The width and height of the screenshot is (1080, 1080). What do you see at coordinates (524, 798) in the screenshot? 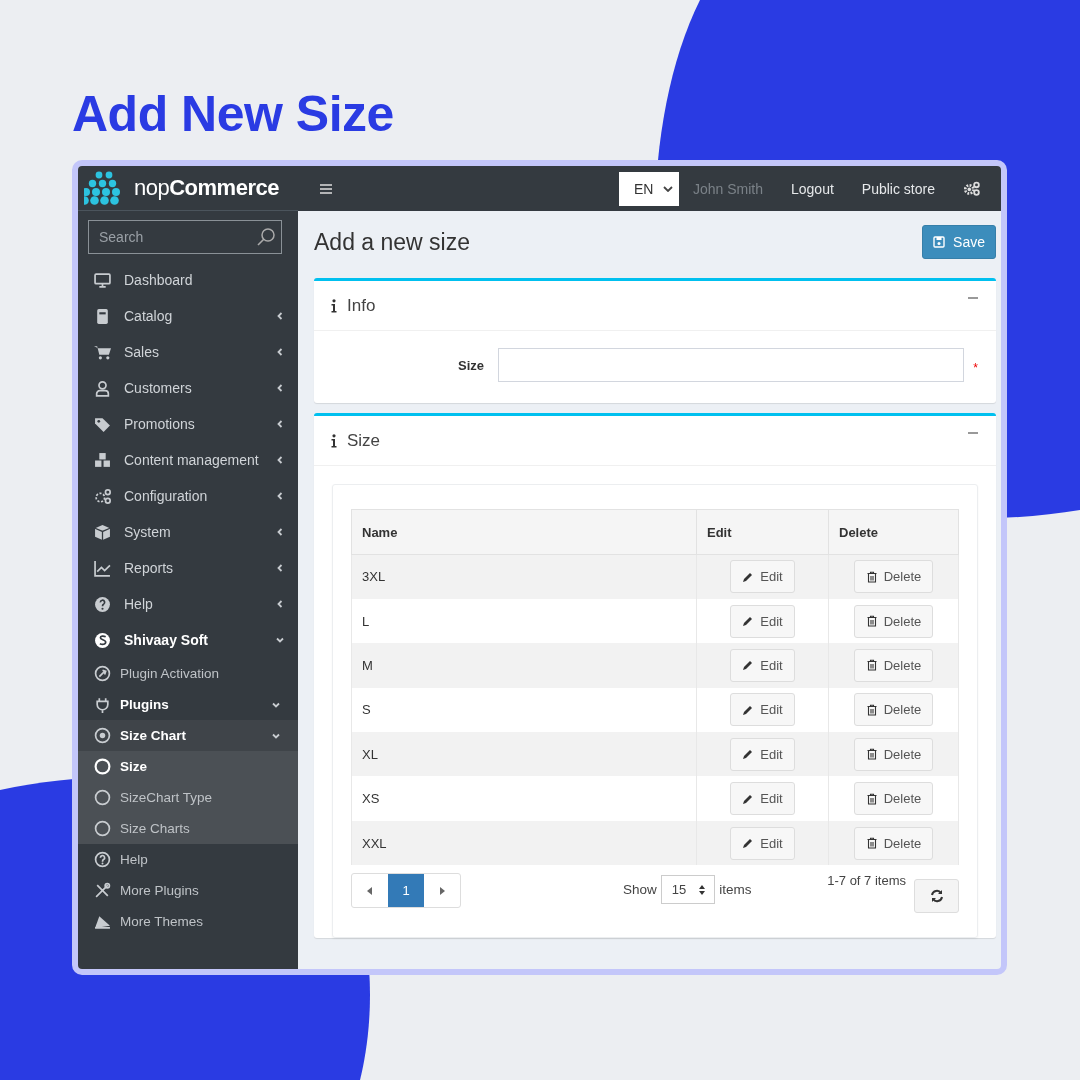
I see `table-cell: XS` at bounding box center [524, 798].